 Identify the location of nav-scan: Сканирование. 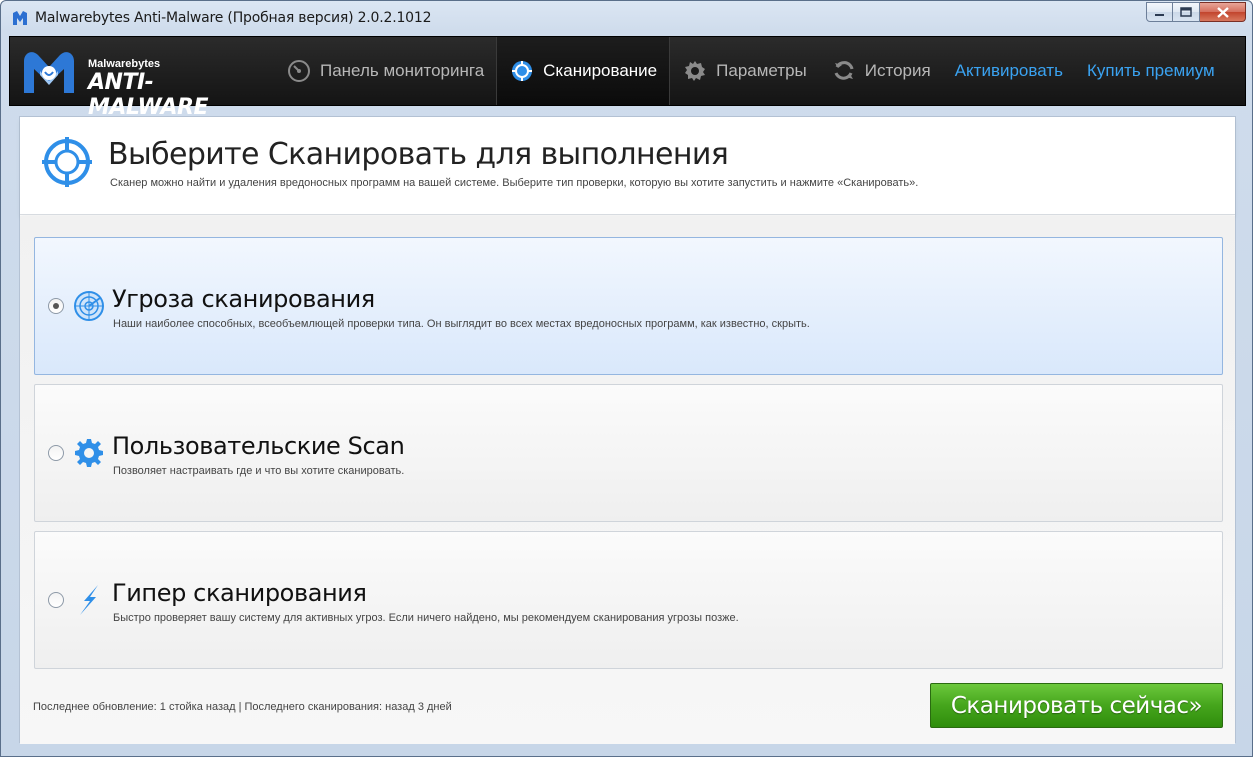
(583, 71).